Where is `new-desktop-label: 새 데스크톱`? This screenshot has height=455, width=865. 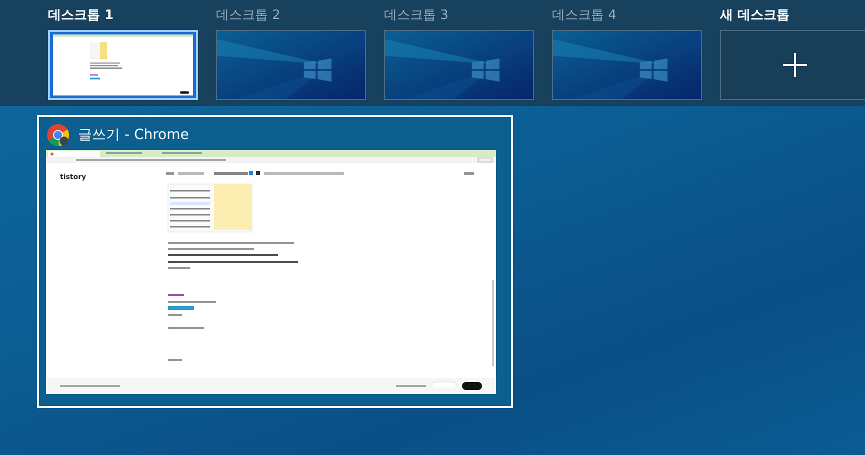
new-desktop-label: 새 데스크톱 is located at coordinates (755, 16).